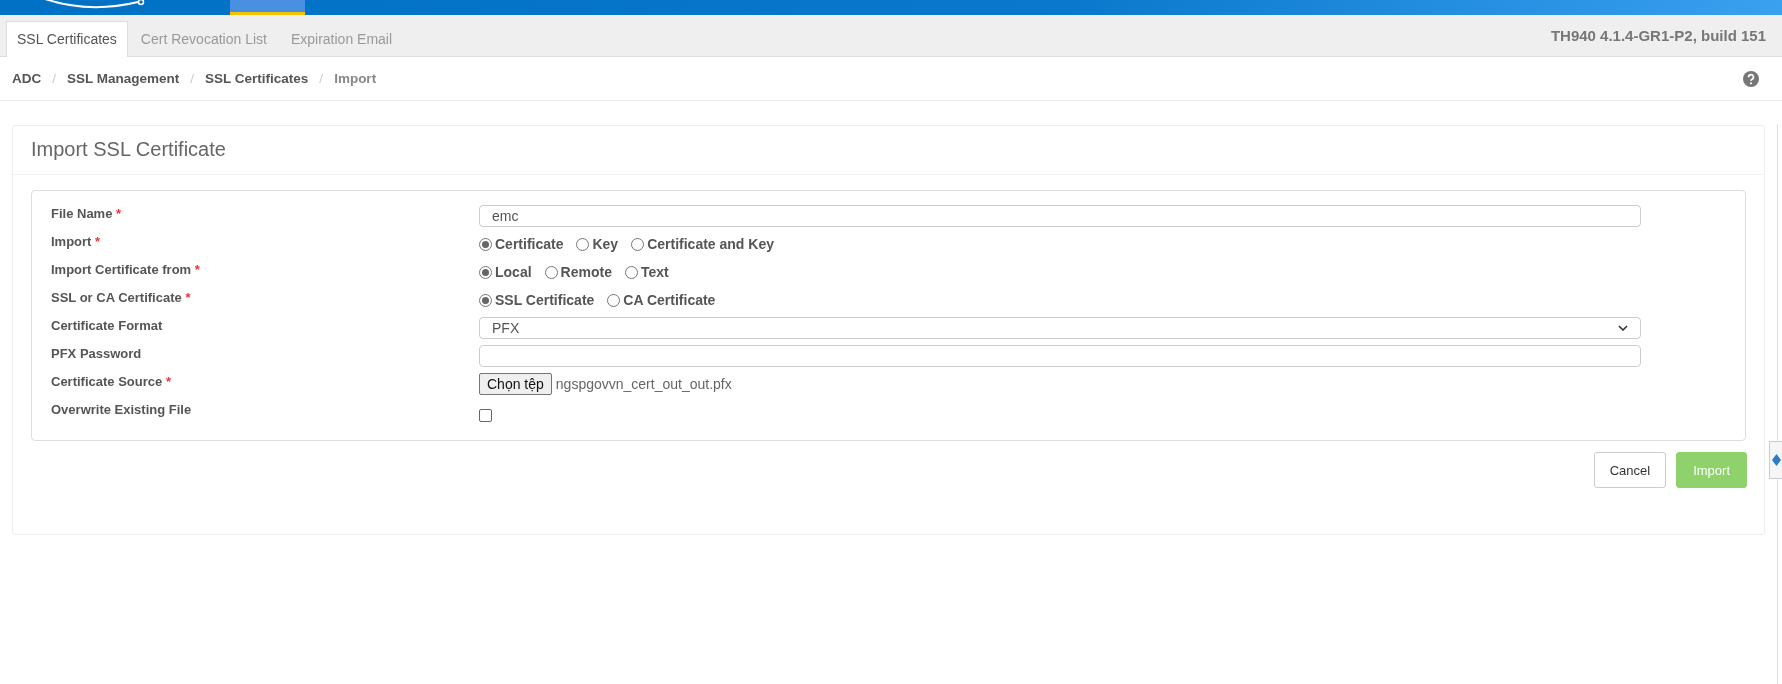 This screenshot has width=1782, height=684. Describe the element at coordinates (710, 244) in the screenshot. I see `radio-label: Certificate and Key` at that location.